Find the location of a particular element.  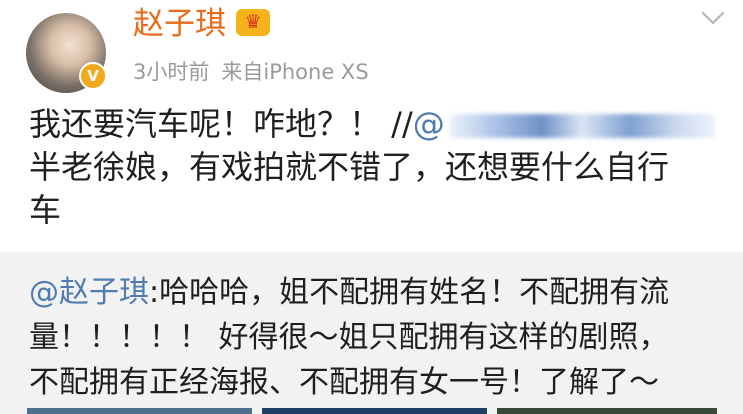

repost-chain-mention: @ is located at coordinates (429, 124).